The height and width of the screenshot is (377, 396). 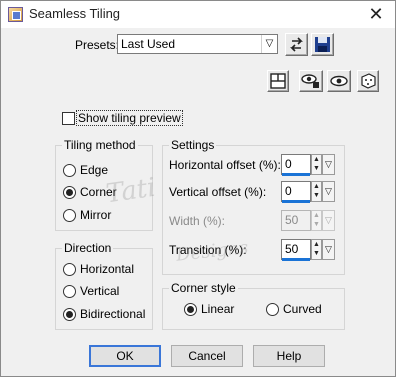 I want to click on corner-curved-radio, so click(x=272, y=309).